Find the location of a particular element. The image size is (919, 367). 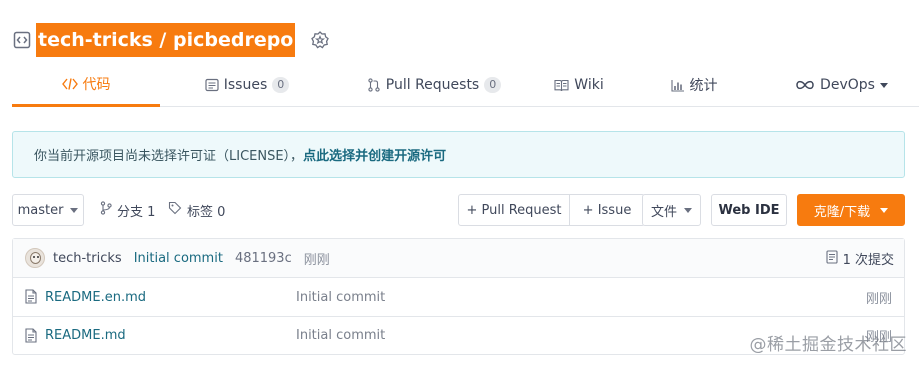

tab-label: Issues is located at coordinates (245, 85).